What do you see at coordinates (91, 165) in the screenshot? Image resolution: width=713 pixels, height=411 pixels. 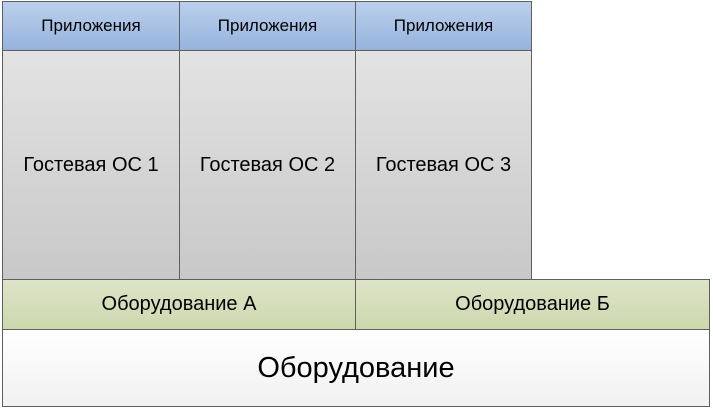 I see `guest-os-block-1: Гостевая ОС 1` at bounding box center [91, 165].